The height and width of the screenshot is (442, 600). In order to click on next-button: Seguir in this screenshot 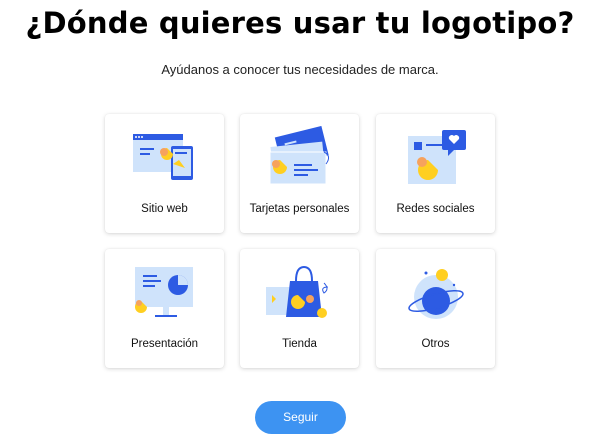, I will do `click(300, 417)`.